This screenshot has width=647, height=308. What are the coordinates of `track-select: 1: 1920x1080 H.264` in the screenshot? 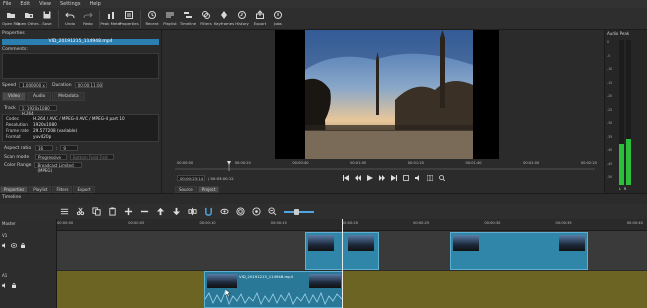 It's located at (37, 110).